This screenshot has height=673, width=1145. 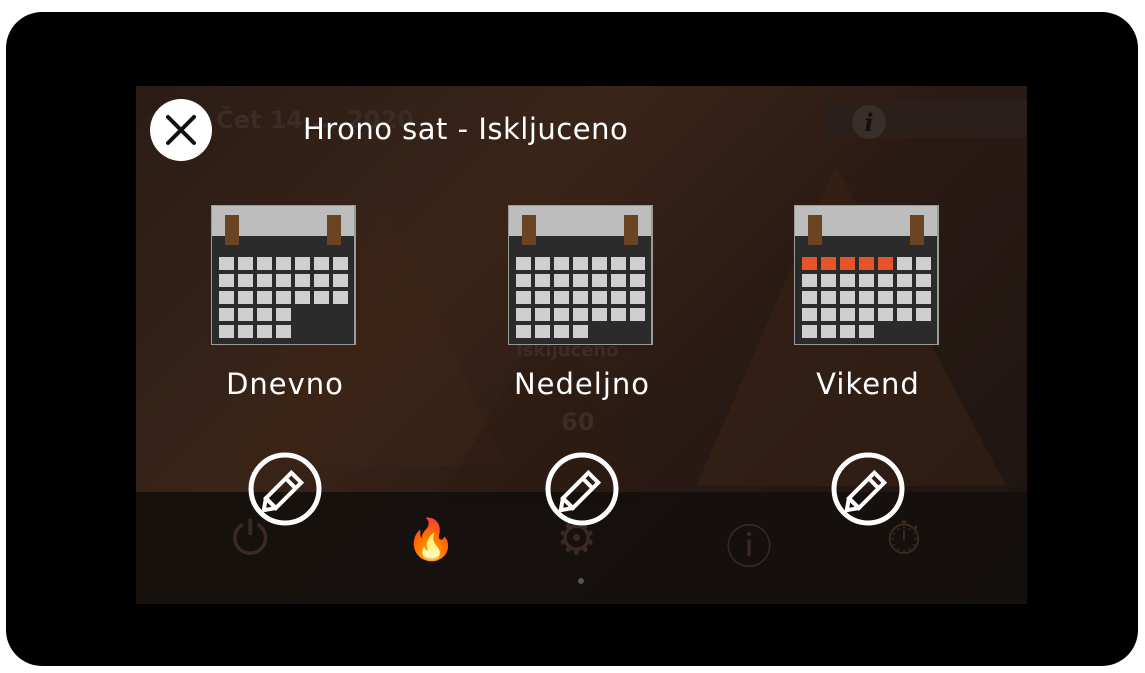 What do you see at coordinates (580, 275) in the screenshot?
I see `calendar-weekly-icon` at bounding box center [580, 275].